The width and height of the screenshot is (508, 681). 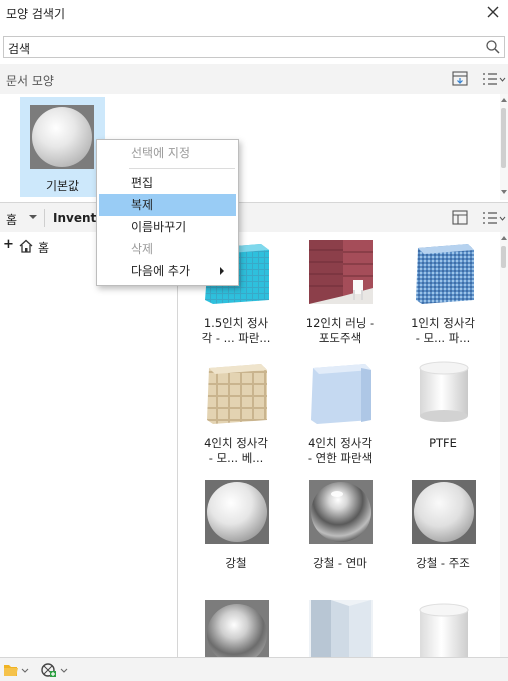 What do you see at coordinates (254, 669) in the screenshot?
I see `bottom-toolbar` at bounding box center [254, 669].